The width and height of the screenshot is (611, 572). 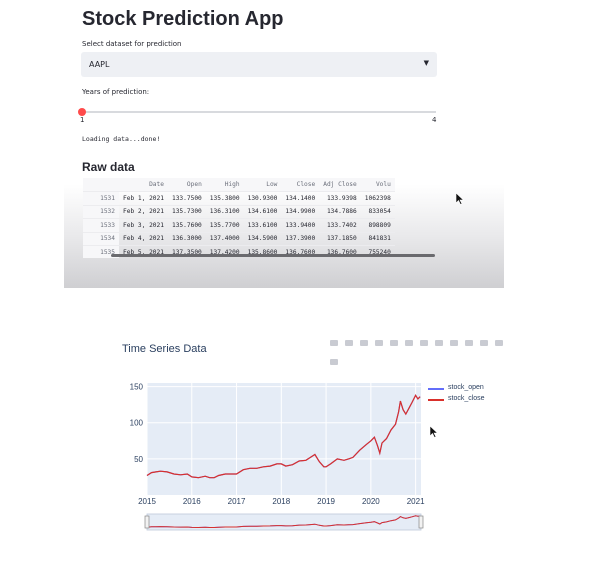 What do you see at coordinates (281, 501) in the screenshot?
I see `x-tick-label: 2018` at bounding box center [281, 501].